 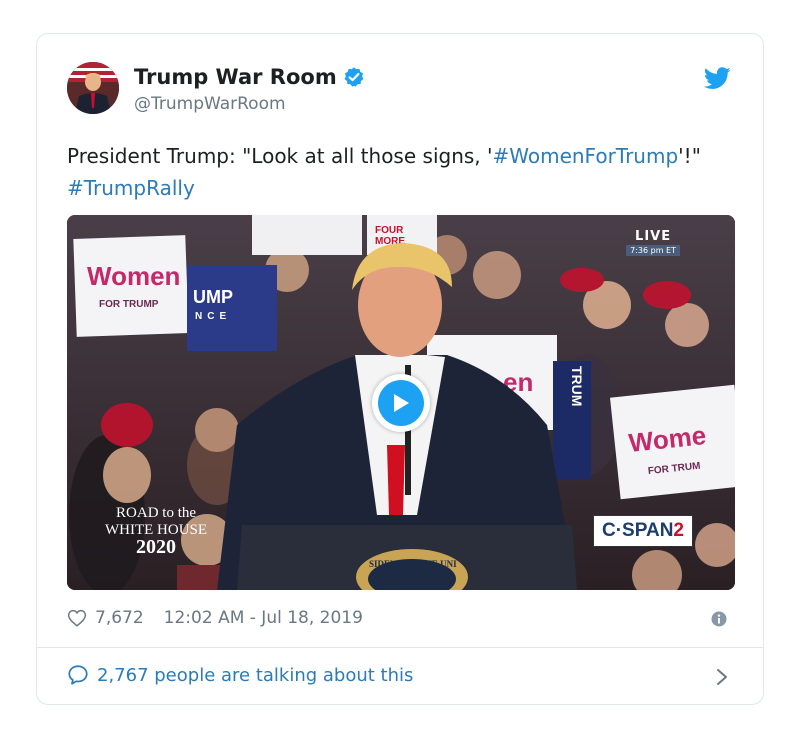 I want to click on road-to-white-house-logo: ROAD to the WHITE HOUSE 2020, so click(x=156, y=531).